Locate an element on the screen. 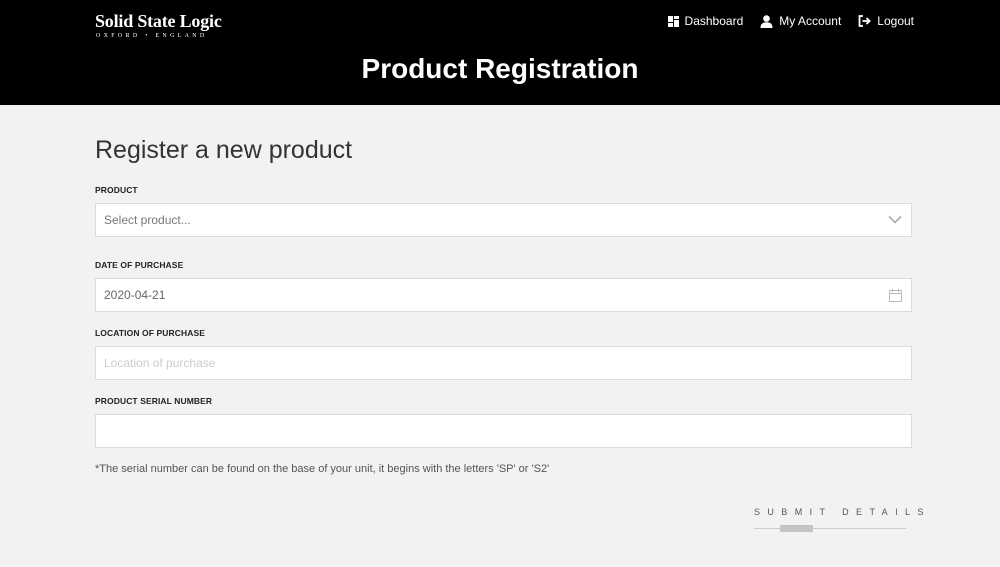 The image size is (1000, 567). brand-logo: Solid State Logic OXFORD • ENGLAND is located at coordinates (158, 25).